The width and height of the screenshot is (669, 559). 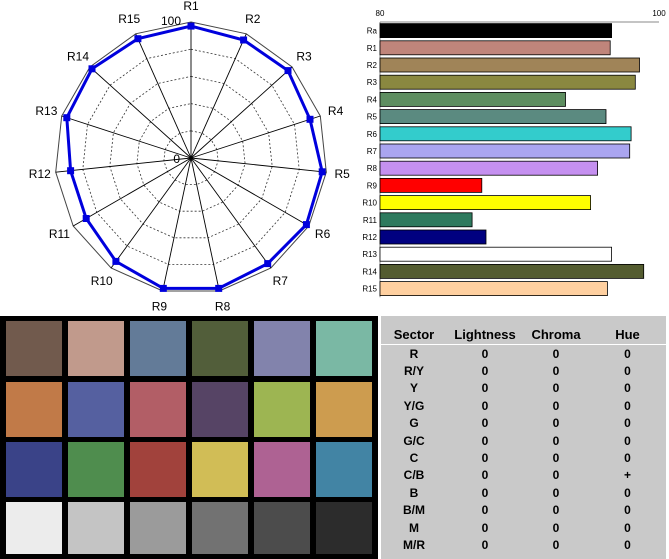 I want to click on sector-cell: B, so click(x=414, y=492).